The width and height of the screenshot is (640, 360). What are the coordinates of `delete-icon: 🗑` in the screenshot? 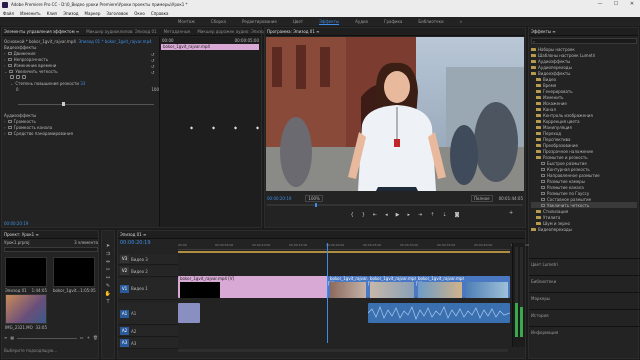 It's located at (95, 338).